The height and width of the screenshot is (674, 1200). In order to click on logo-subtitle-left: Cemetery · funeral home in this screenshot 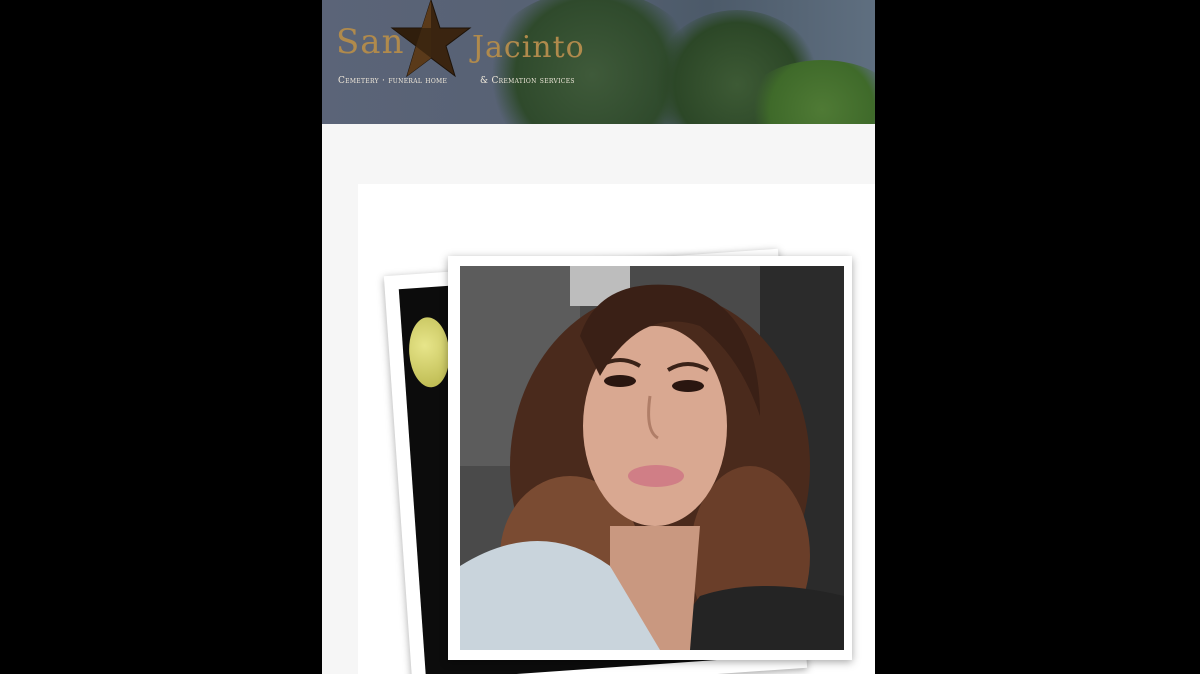, I will do `click(393, 81)`.